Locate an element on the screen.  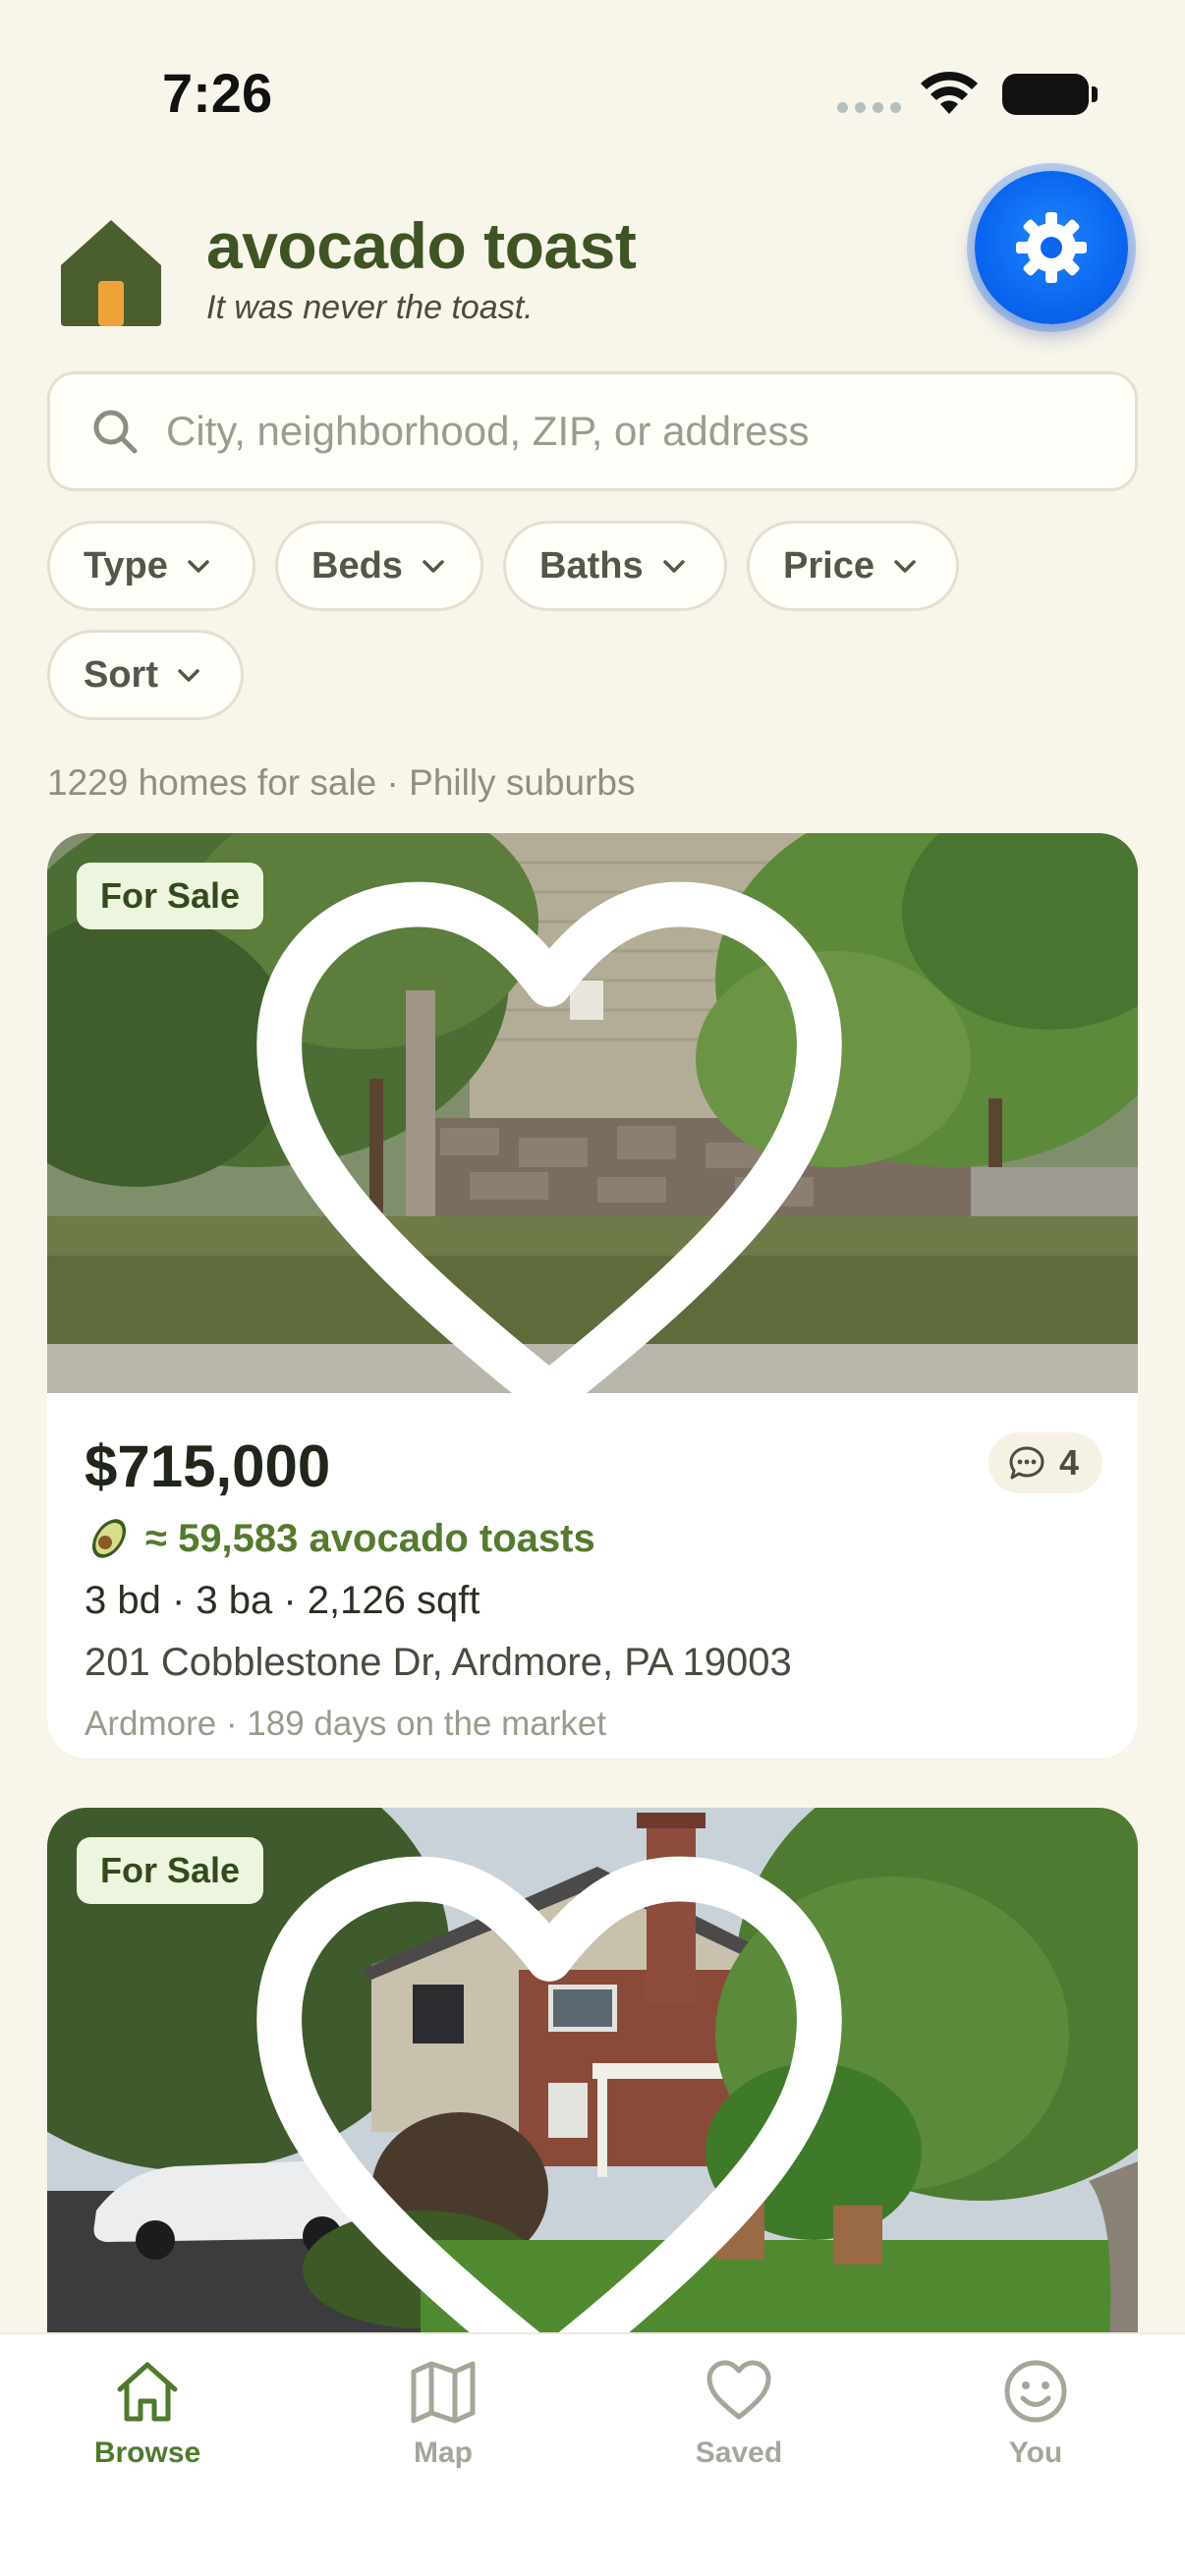
status-bar: 7:26 is located at coordinates (592, 93).